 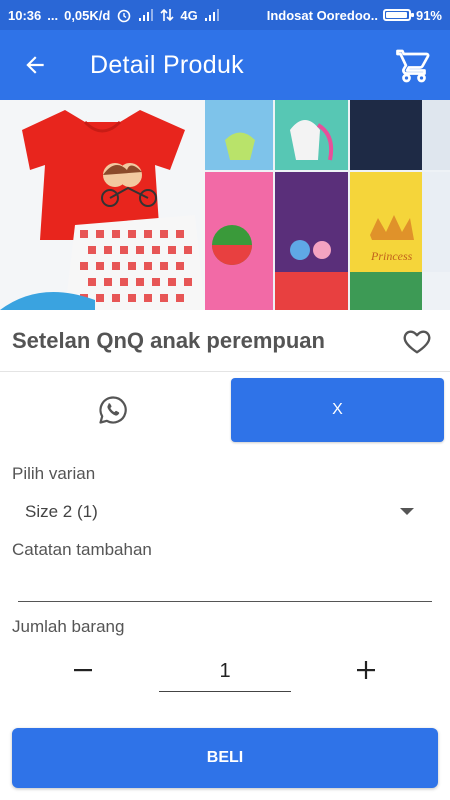 What do you see at coordinates (391, 256) in the screenshot?
I see `princess-text: Princess` at bounding box center [391, 256].